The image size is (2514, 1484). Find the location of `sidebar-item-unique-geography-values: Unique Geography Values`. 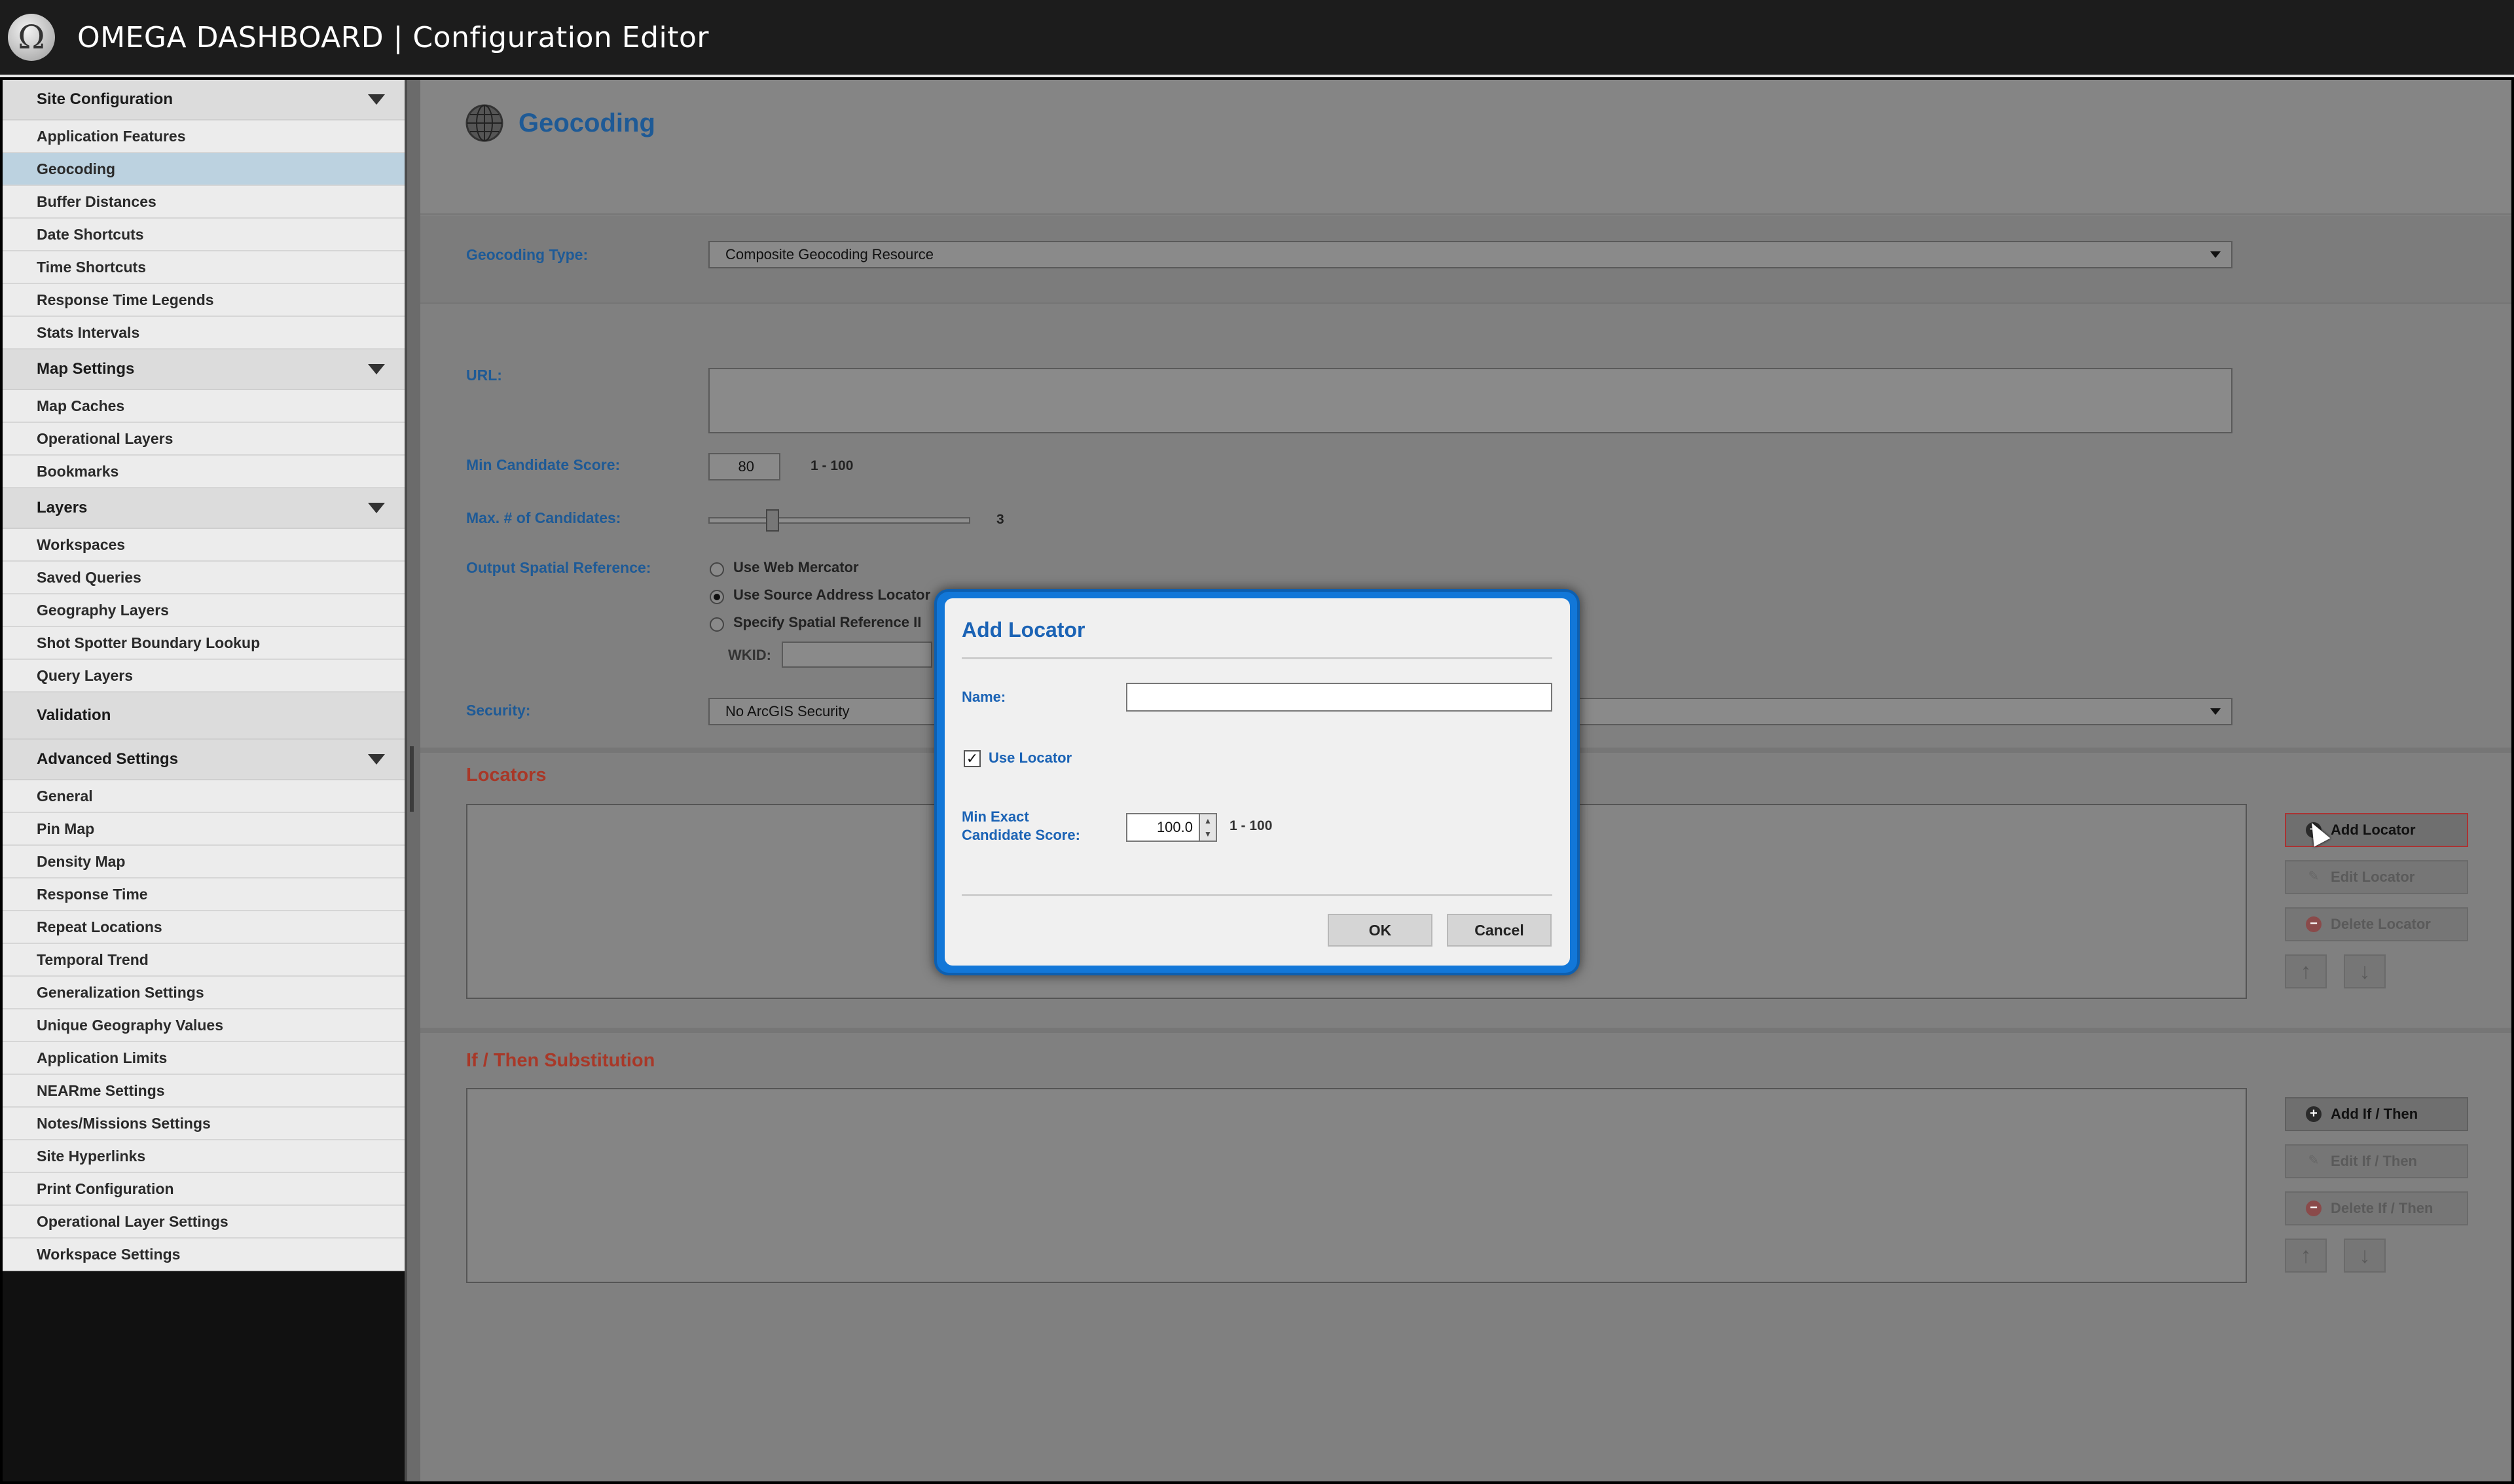

sidebar-item-unique-geography-values: Unique Geography Values is located at coordinates (204, 1025).